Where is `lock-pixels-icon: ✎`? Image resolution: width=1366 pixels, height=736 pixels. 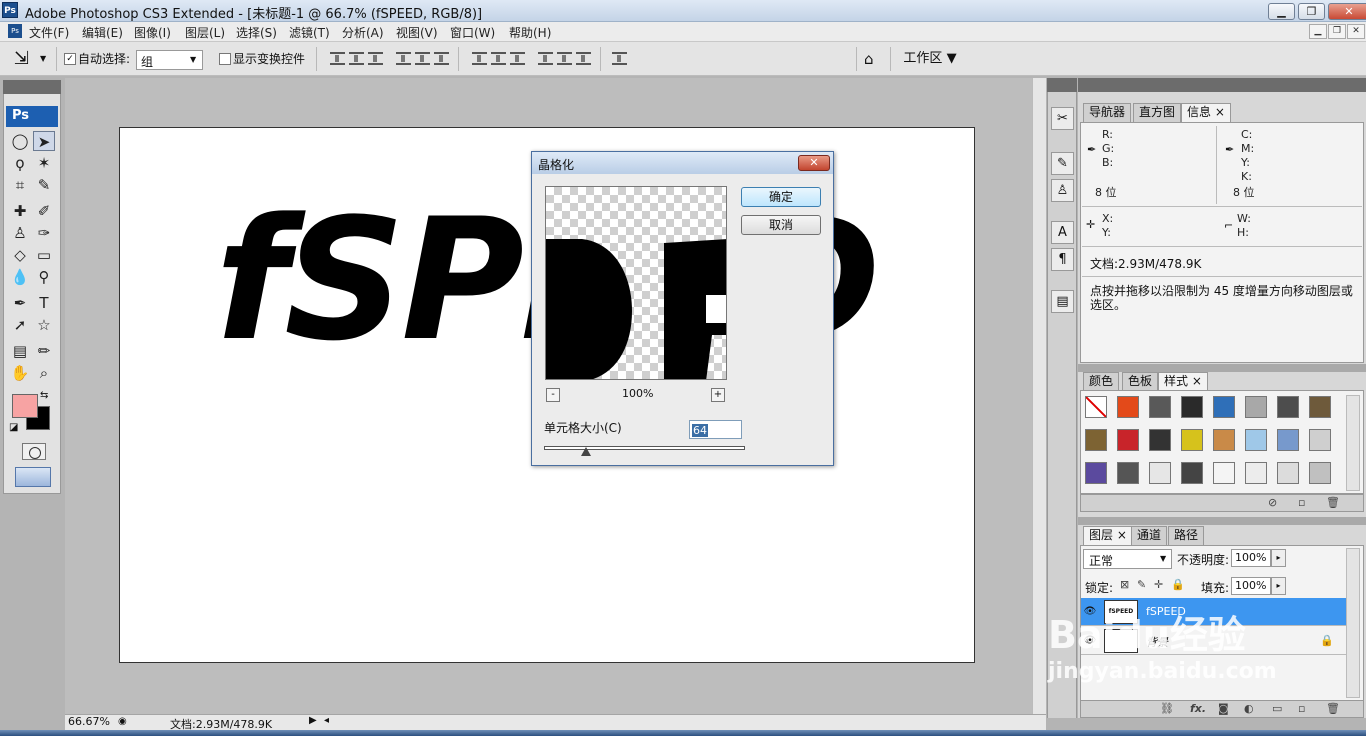 lock-pixels-icon: ✎ is located at coordinates (1141, 584).